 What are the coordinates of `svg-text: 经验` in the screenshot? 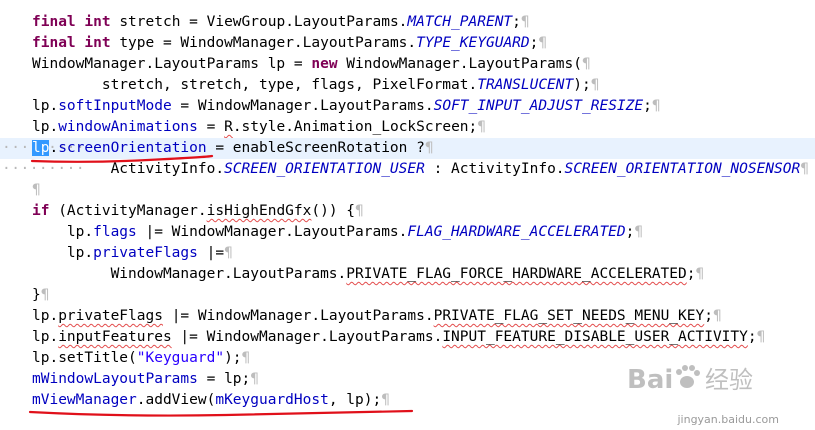 It's located at (729, 380).